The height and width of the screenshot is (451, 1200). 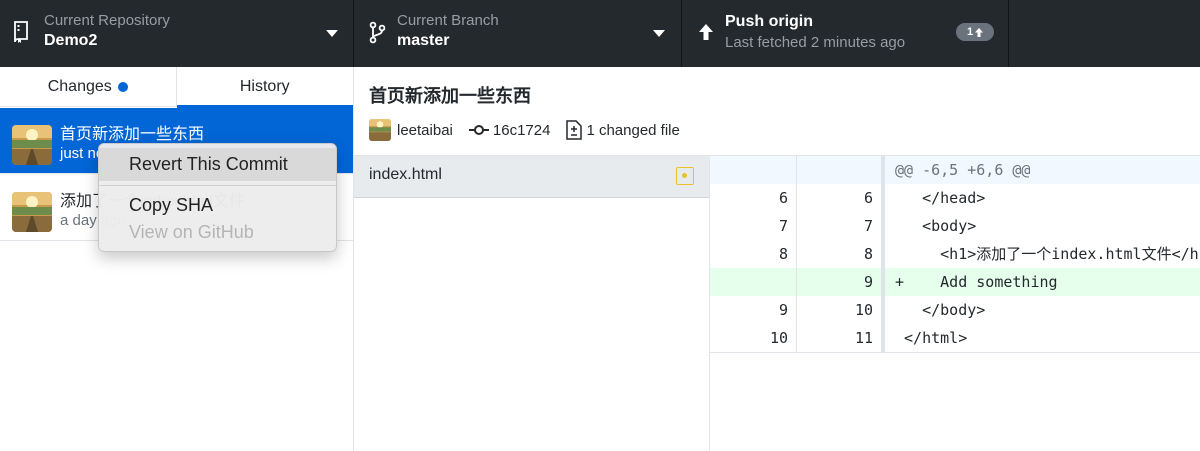 I want to click on hunk-header-text: @@ -6,5 +6,6 @@, so click(x=963, y=170).